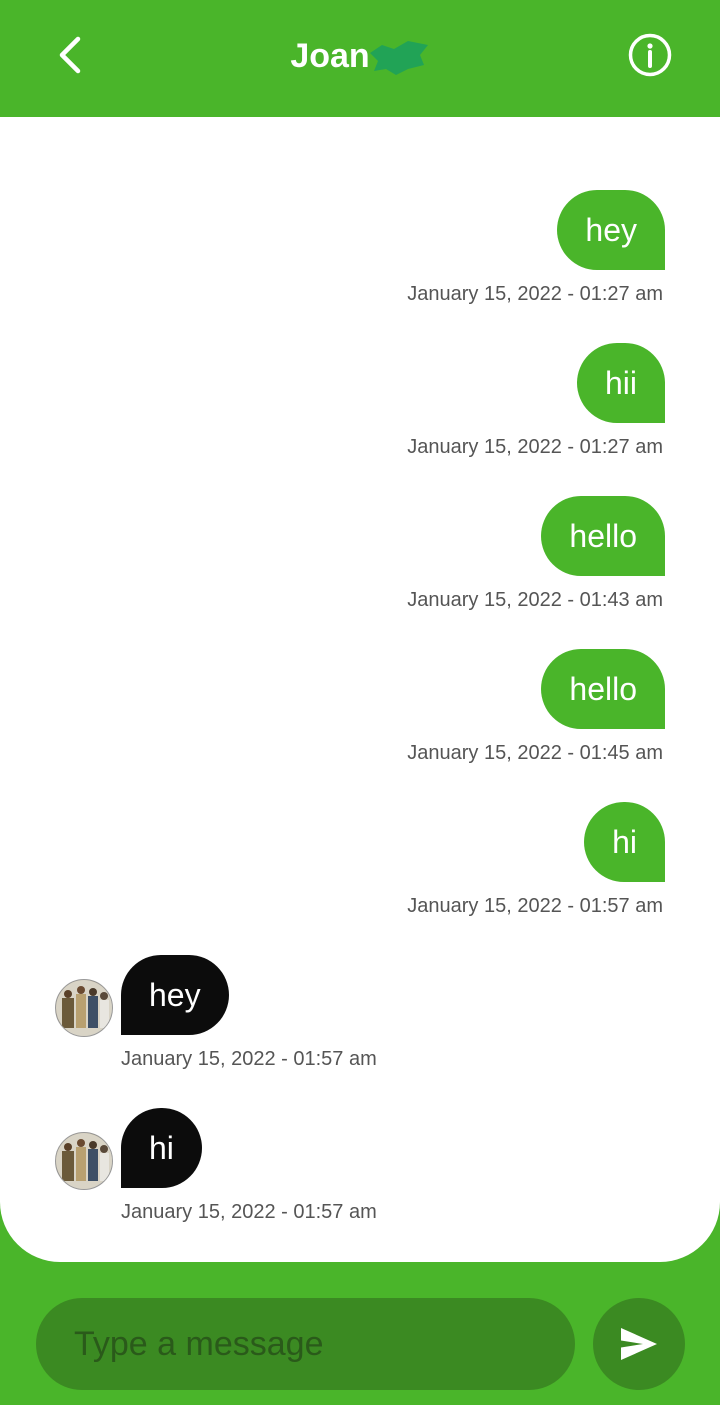 The height and width of the screenshot is (1405, 720). What do you see at coordinates (624, 842) in the screenshot?
I see `outgoing-message-bubble: hi` at bounding box center [624, 842].